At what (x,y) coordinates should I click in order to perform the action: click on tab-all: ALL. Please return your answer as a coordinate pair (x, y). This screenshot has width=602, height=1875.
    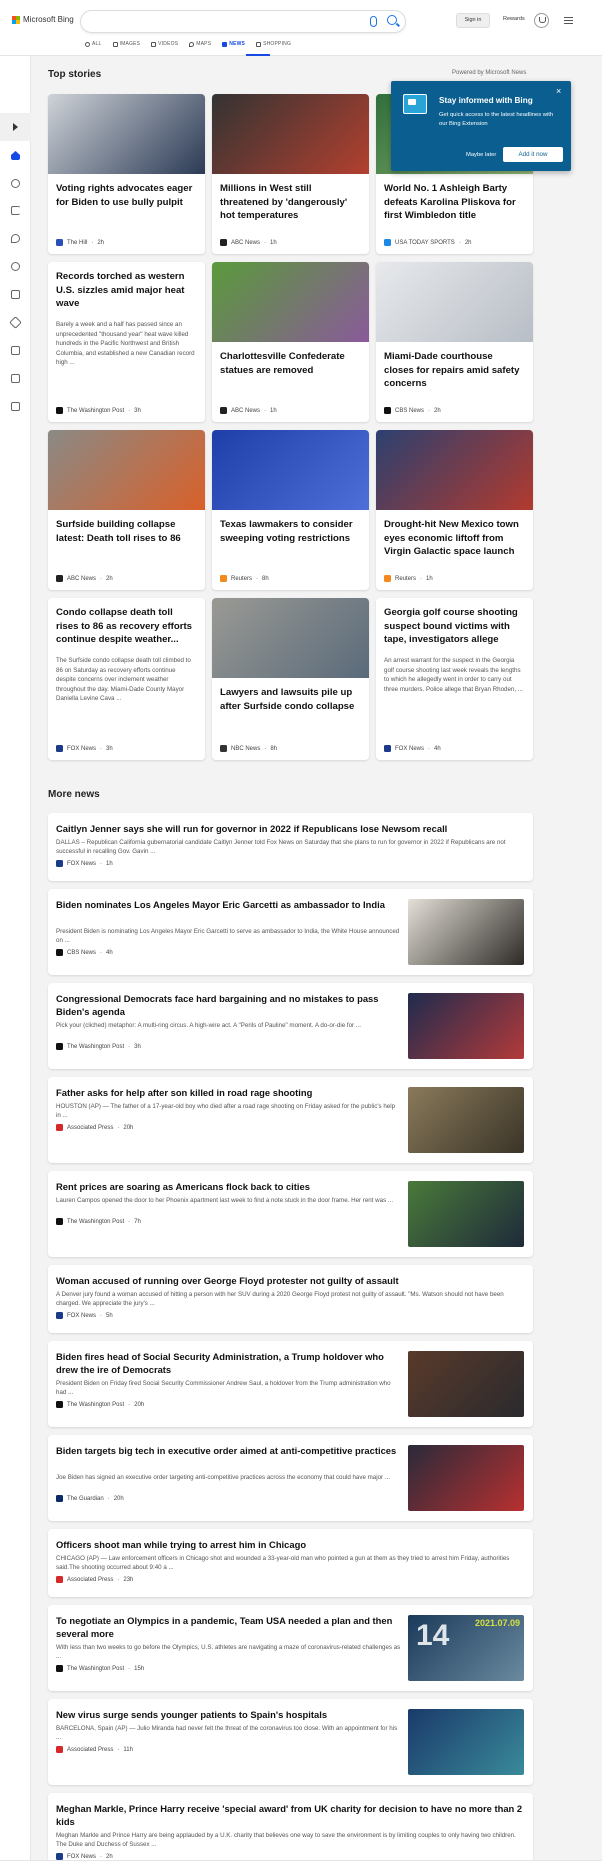
    Looking at the image, I should click on (93, 44).